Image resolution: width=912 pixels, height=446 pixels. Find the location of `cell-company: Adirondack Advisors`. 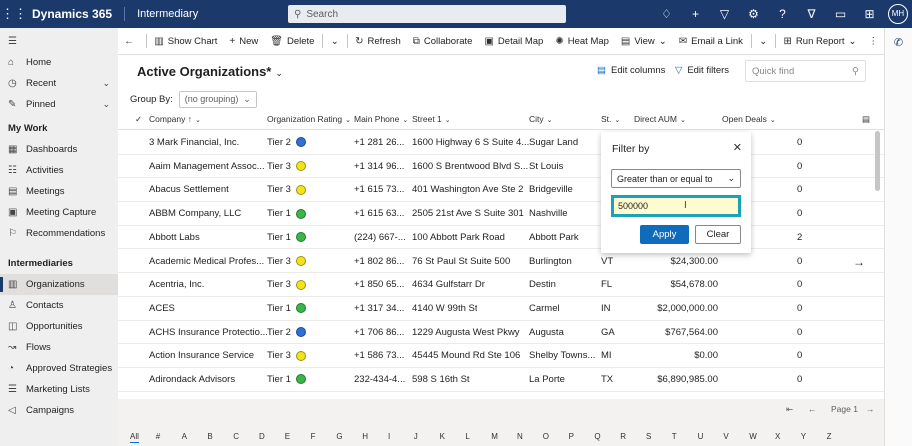

cell-company: Adirondack Advisors is located at coordinates (192, 379).